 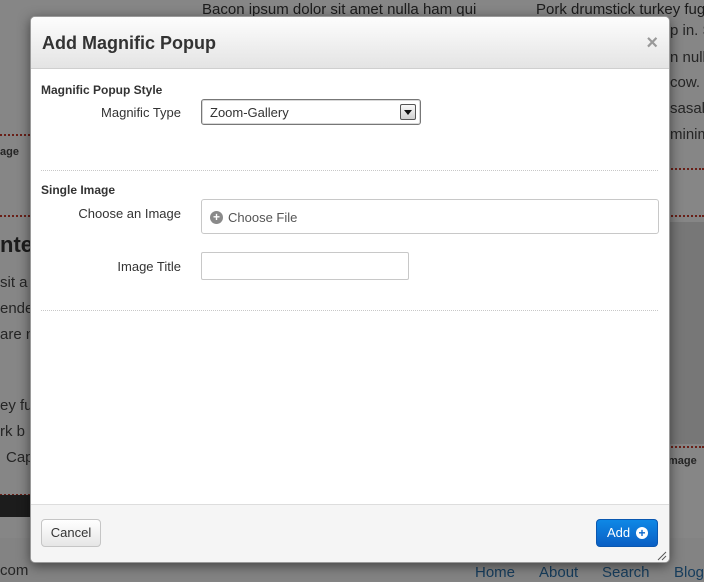 I want to click on choose-image-label: Choose an Image, so click(x=129, y=213).